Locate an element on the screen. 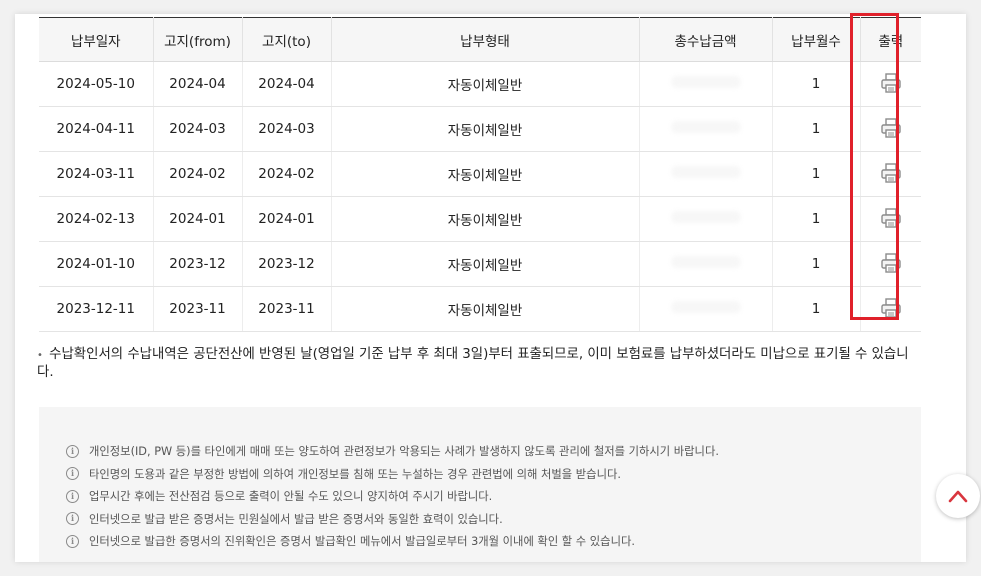  scroll-top-button is located at coordinates (958, 496).